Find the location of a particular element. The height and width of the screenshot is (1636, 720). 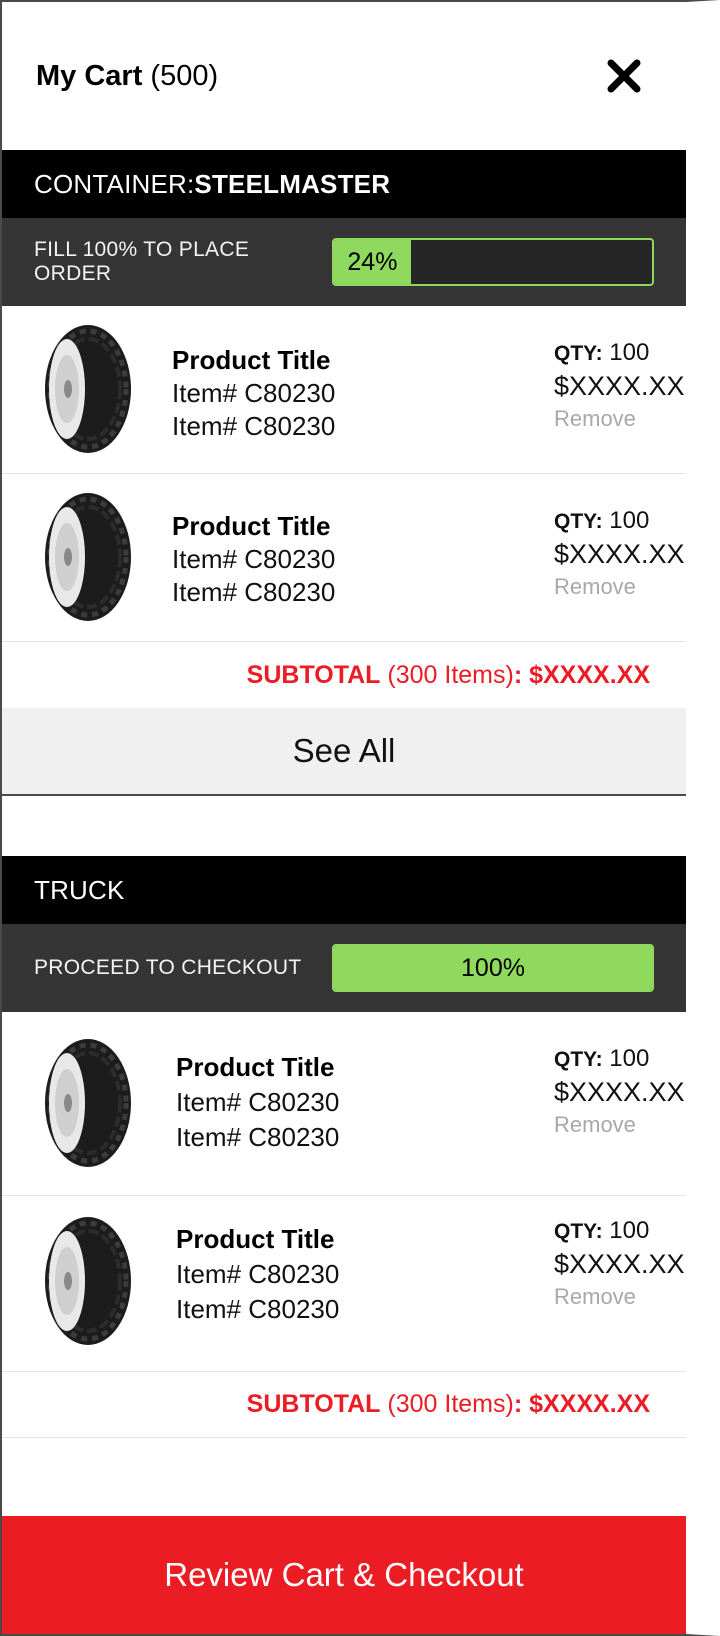

frame-border is located at coordinates (687, 818).